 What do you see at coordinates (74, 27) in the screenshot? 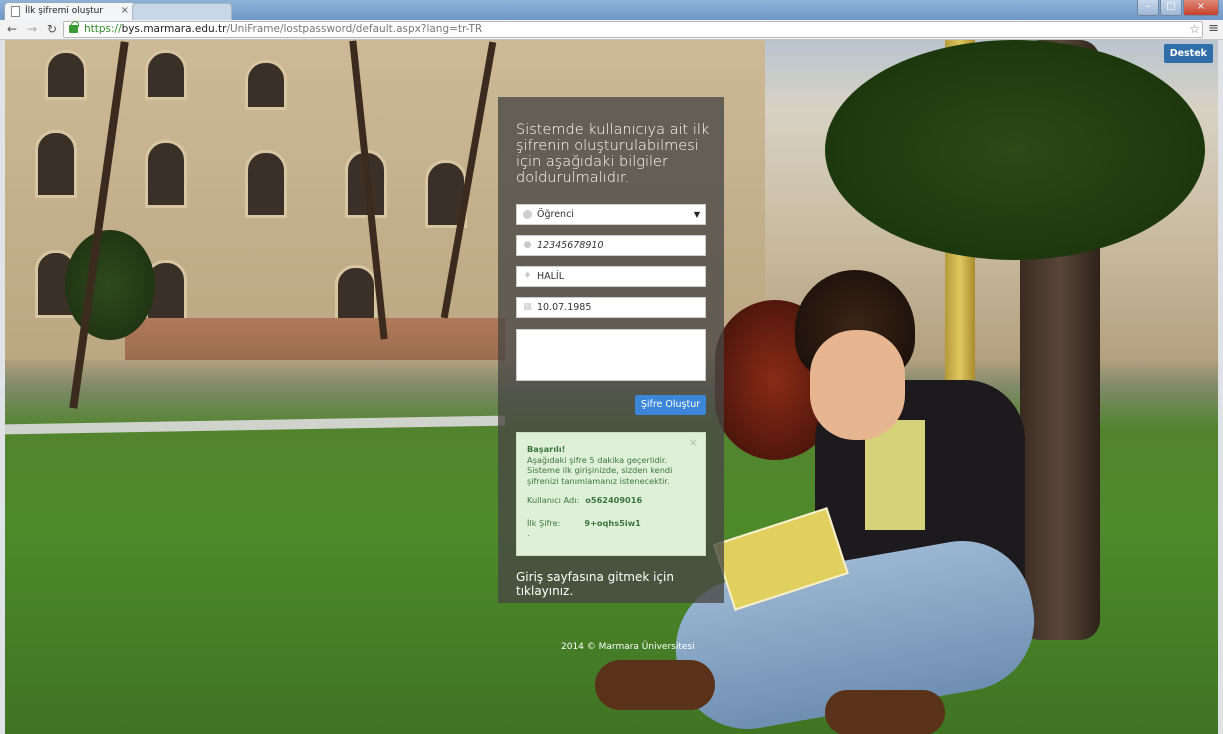
I see `lock-icon` at bounding box center [74, 27].